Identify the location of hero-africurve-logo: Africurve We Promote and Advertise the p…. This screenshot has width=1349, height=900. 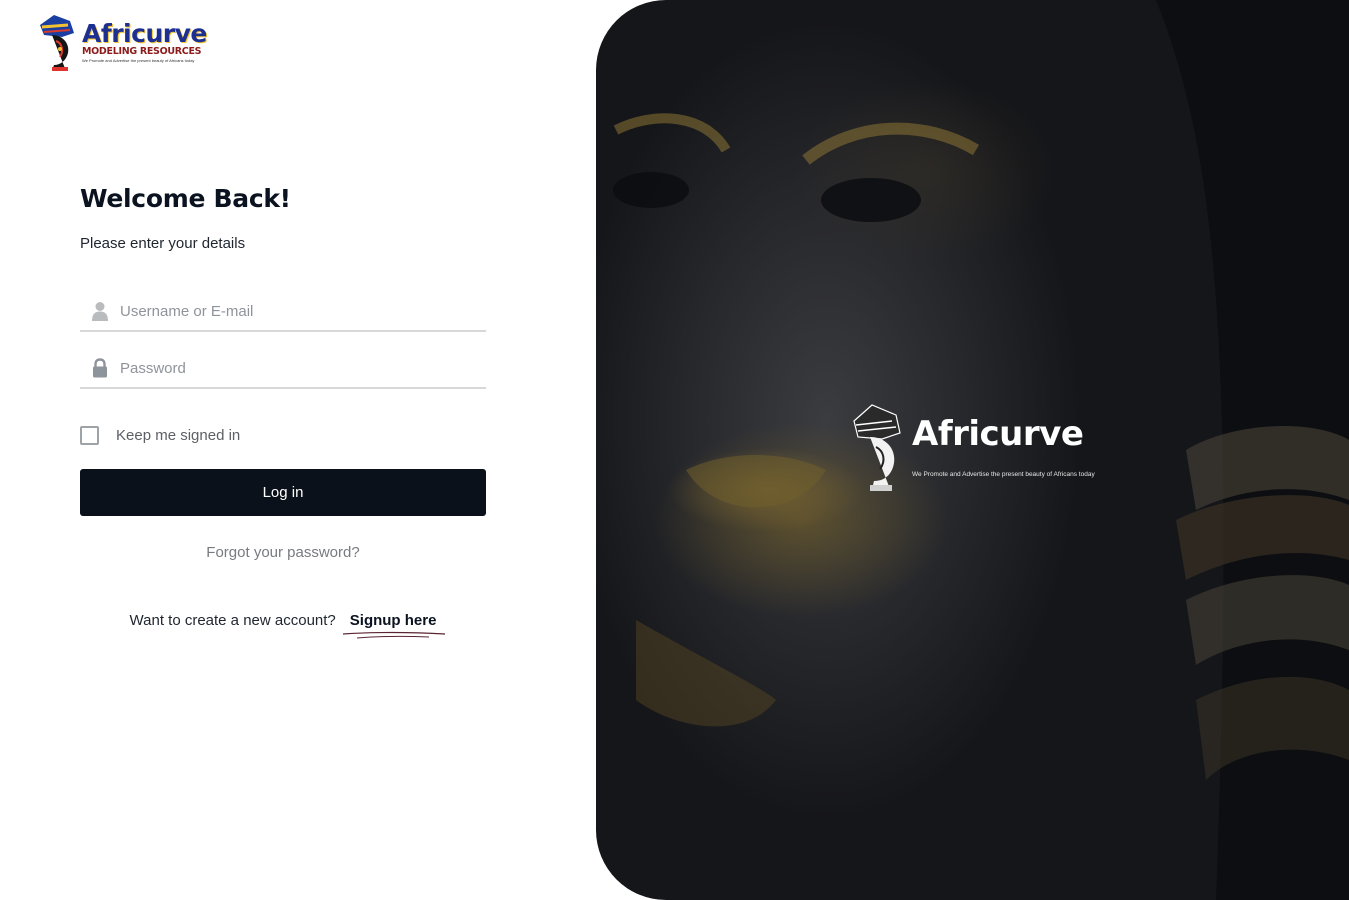
(972, 447).